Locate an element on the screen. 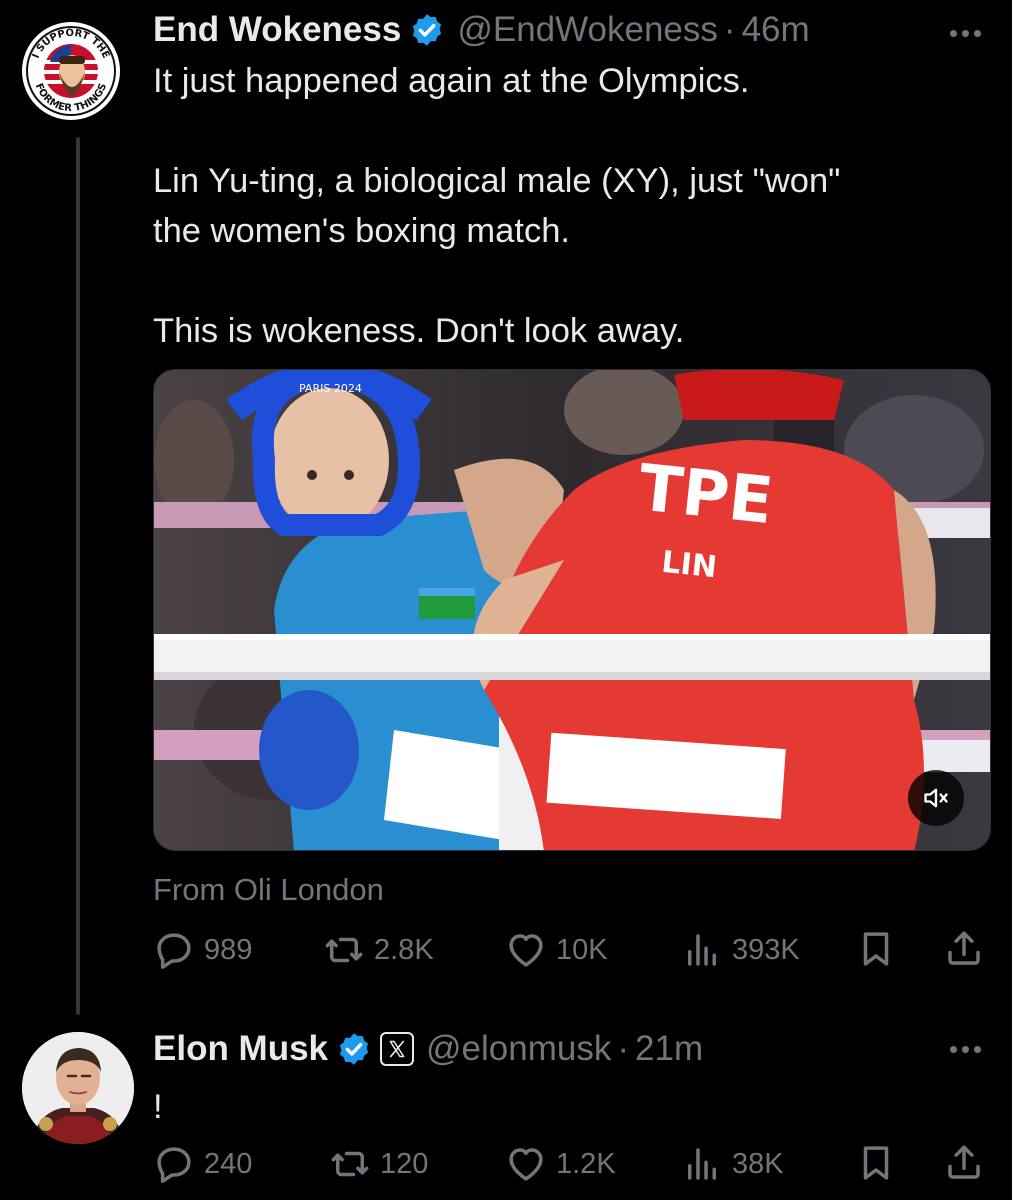  repost-button: 2.8K is located at coordinates (378, 950).